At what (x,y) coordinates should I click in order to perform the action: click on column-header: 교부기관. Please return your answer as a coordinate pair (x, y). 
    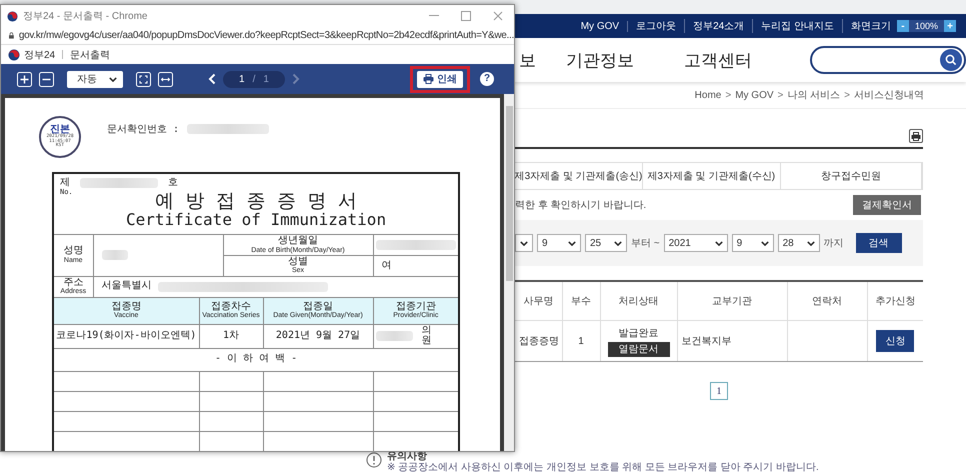
    Looking at the image, I should click on (732, 300).